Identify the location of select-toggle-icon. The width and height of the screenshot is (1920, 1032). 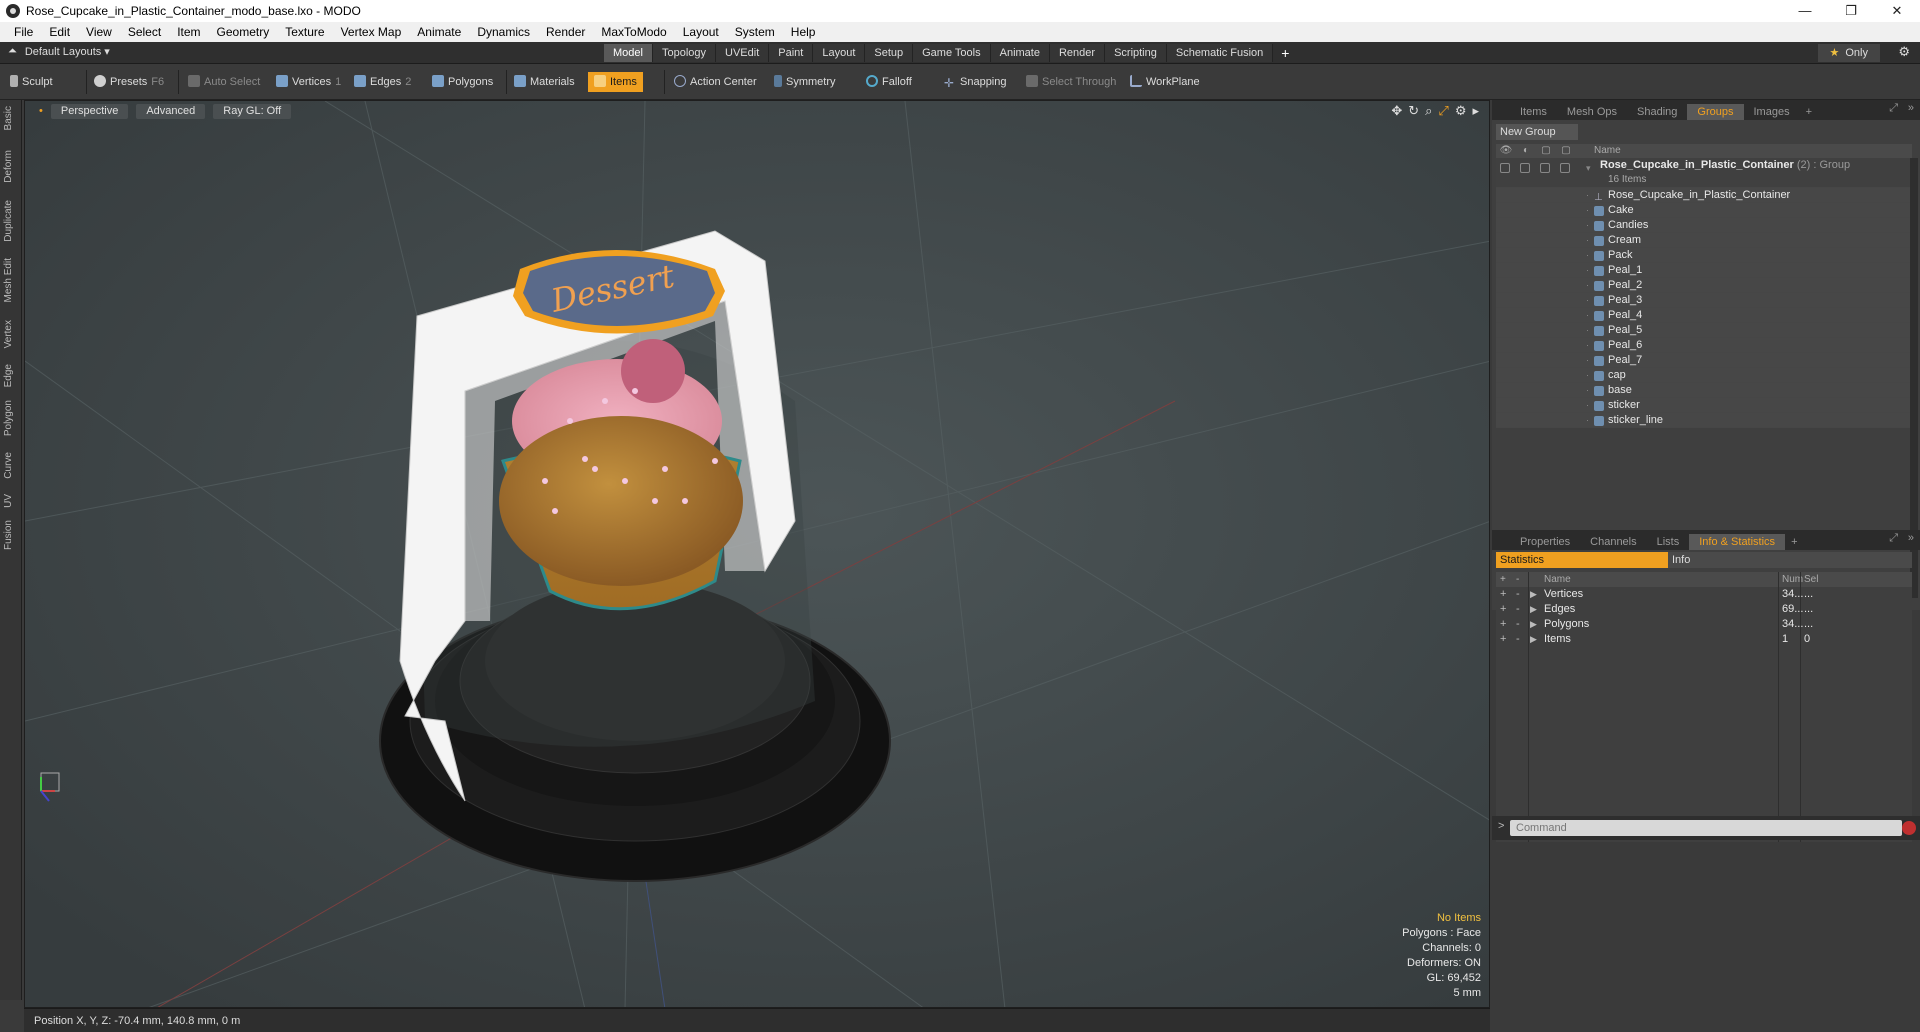
(1565, 168).